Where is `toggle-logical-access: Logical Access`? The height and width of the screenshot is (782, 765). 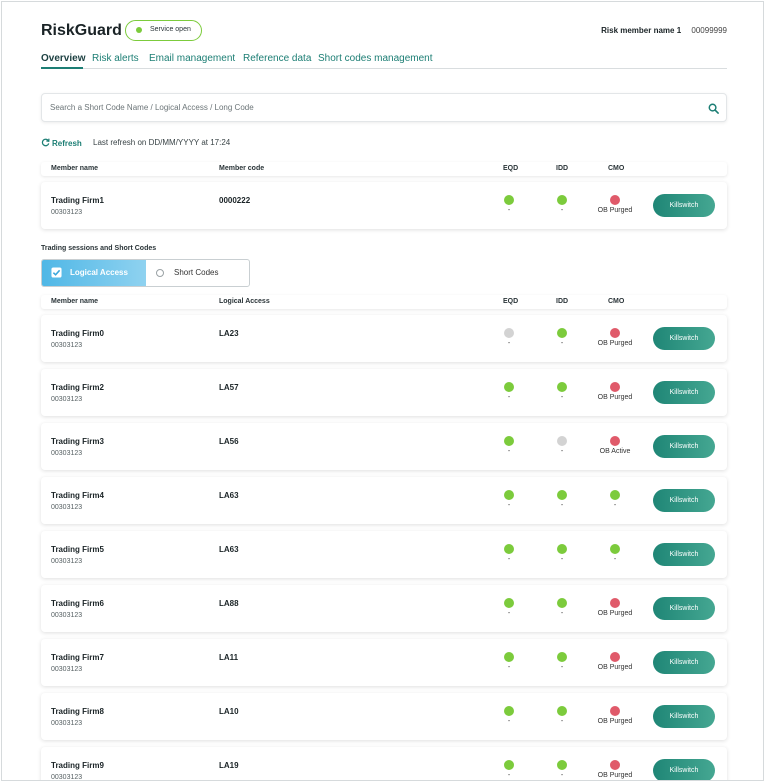
toggle-logical-access: Logical Access is located at coordinates (94, 273).